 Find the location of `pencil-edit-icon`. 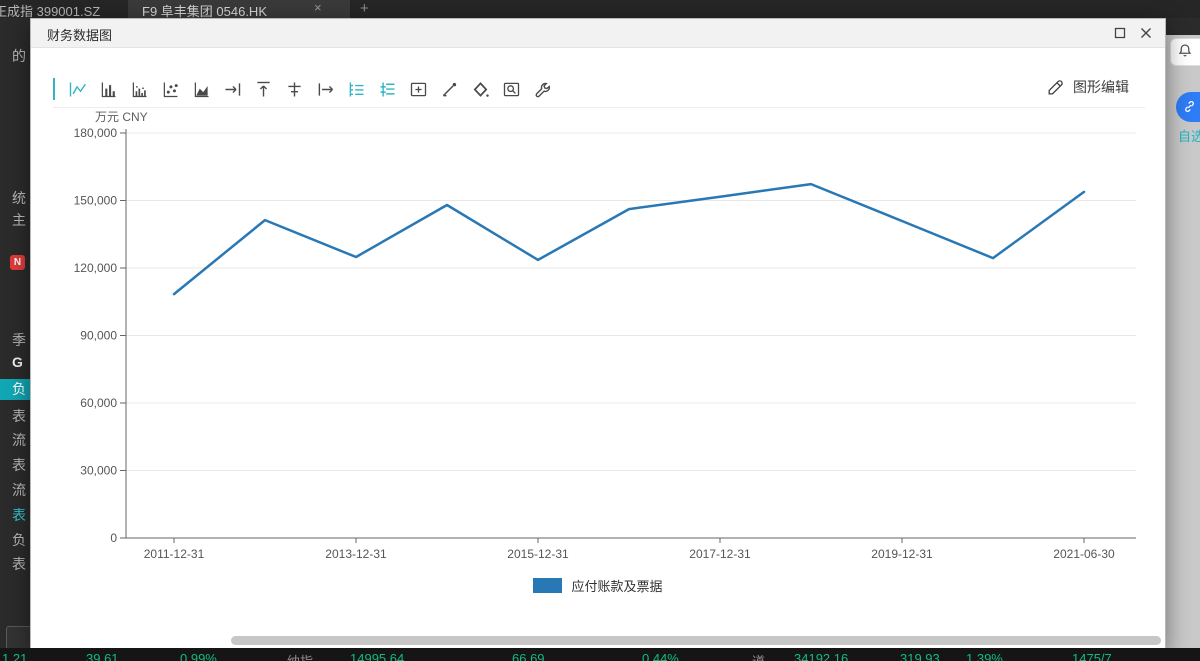

pencil-edit-icon is located at coordinates (1055, 86).